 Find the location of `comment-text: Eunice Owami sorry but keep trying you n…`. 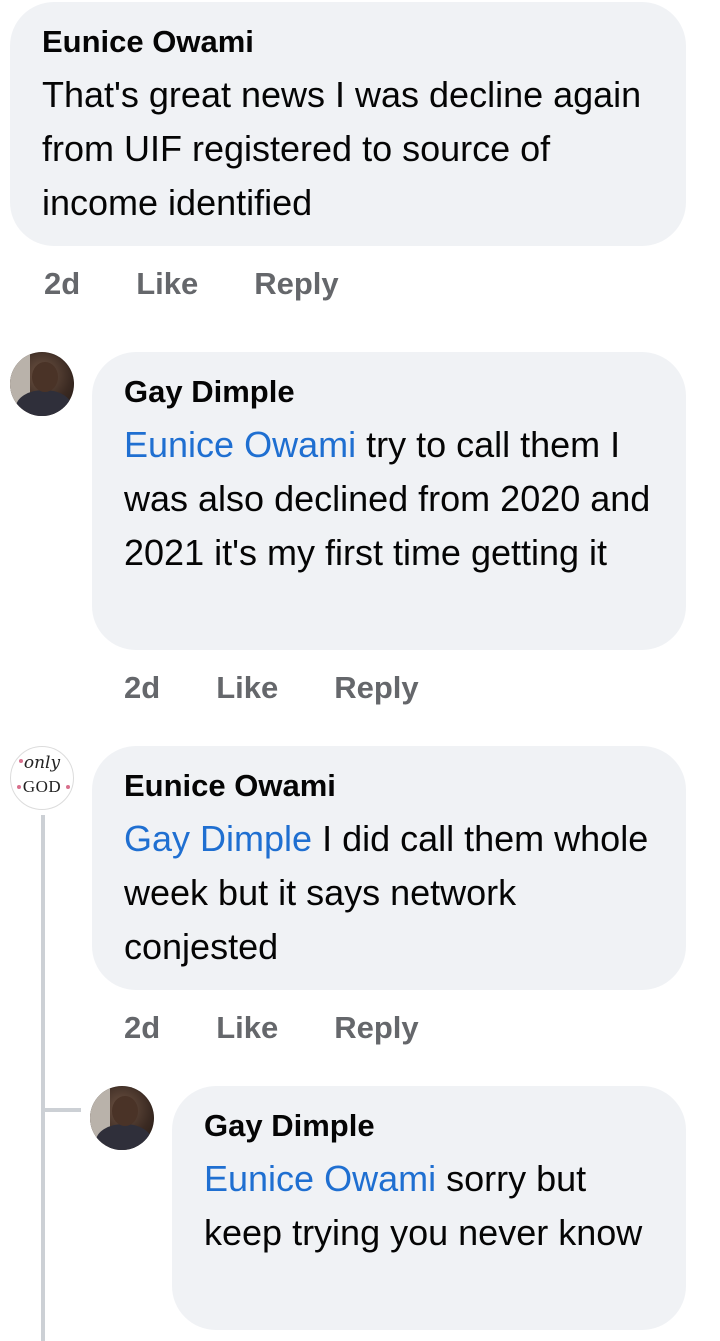

comment-text: Eunice Owami sorry but keep trying you n… is located at coordinates (423, 1205).